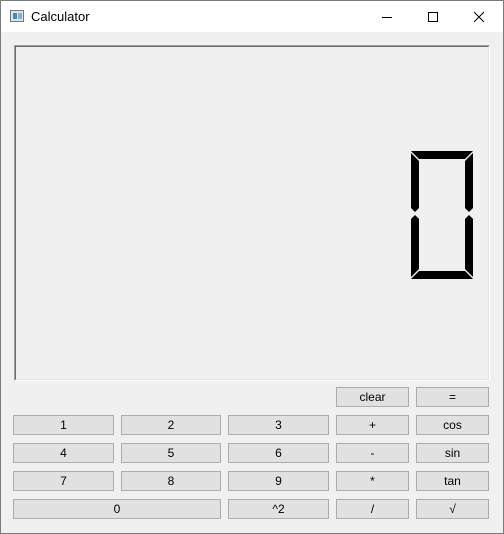 This screenshot has width=504, height=534. I want to click on digit-7-button: 7, so click(63, 481).